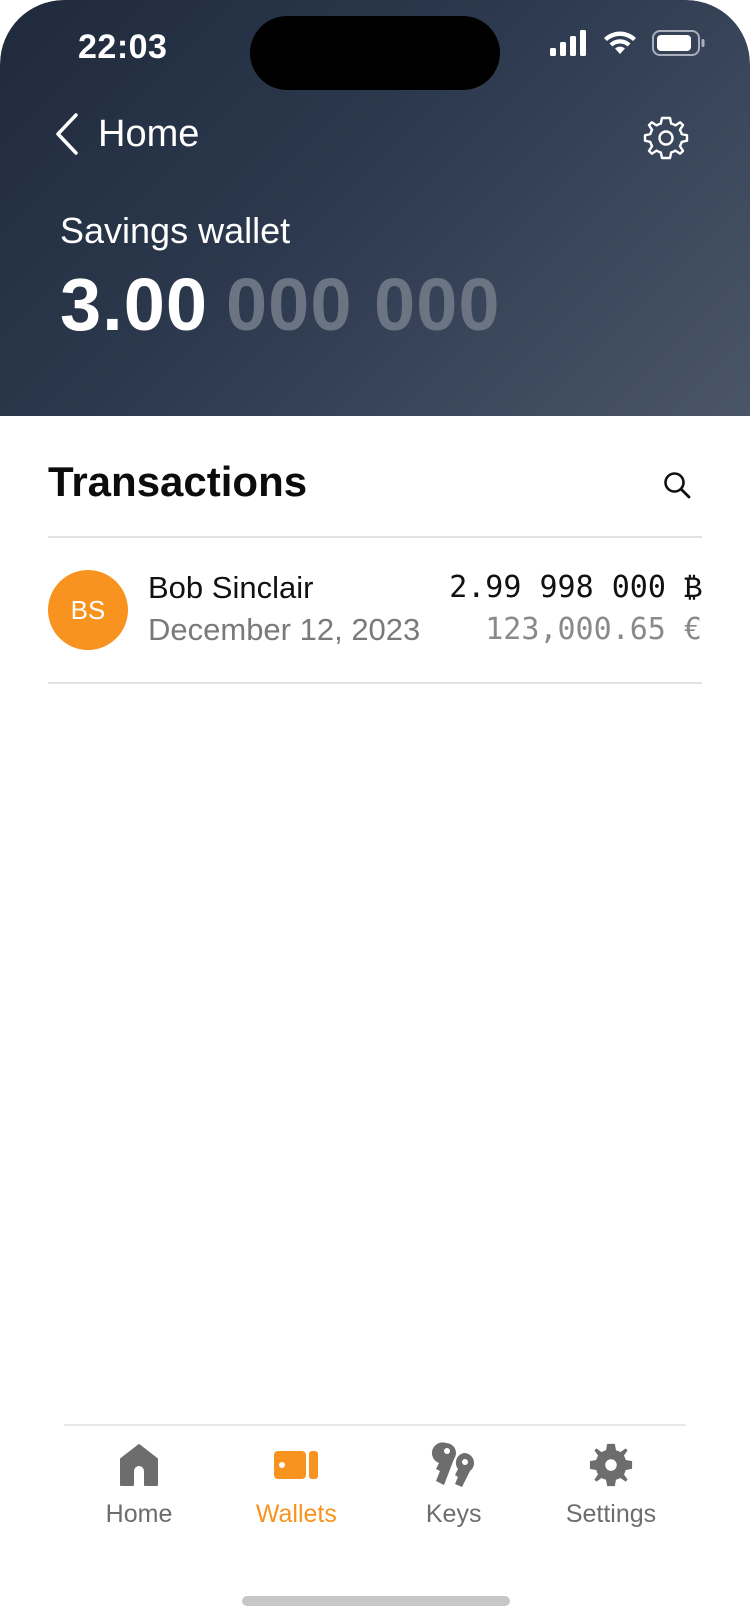 The width and height of the screenshot is (750, 1624). Describe the element at coordinates (67, 134) in the screenshot. I see `chevron-left-icon` at that location.